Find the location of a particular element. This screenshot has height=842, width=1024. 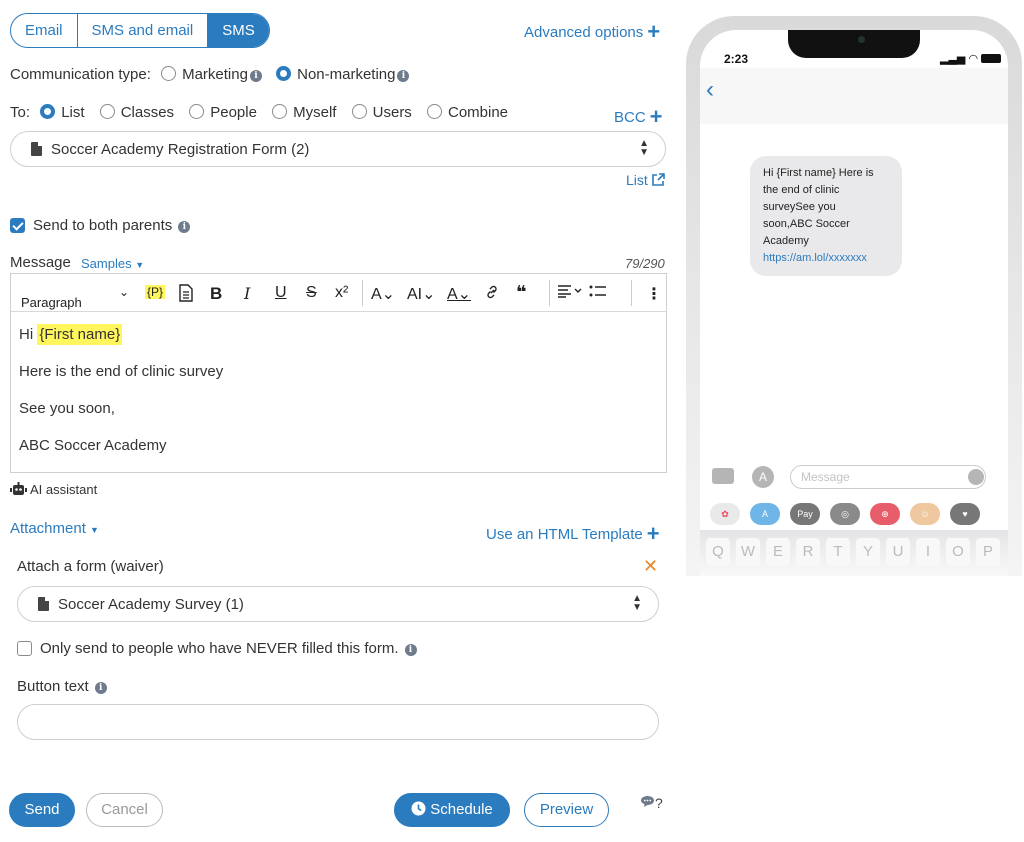

camera-icon is located at coordinates (861, 39).